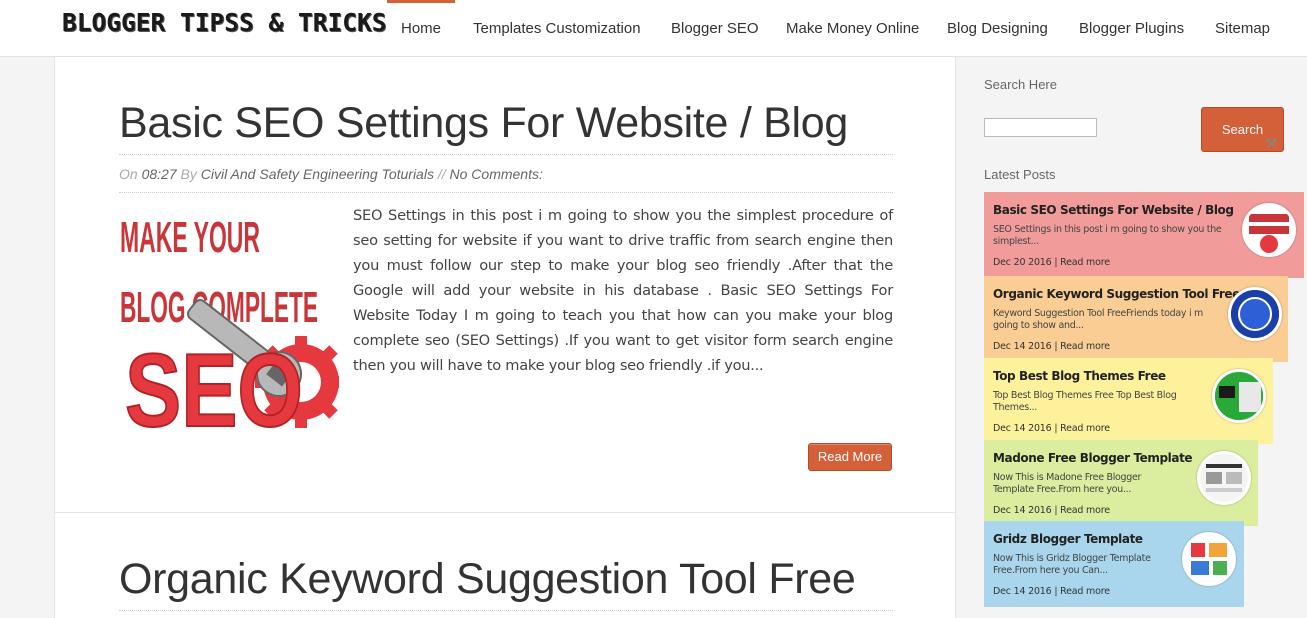 This screenshot has width=1307, height=618. I want to click on post-divider, so click(505, 512).